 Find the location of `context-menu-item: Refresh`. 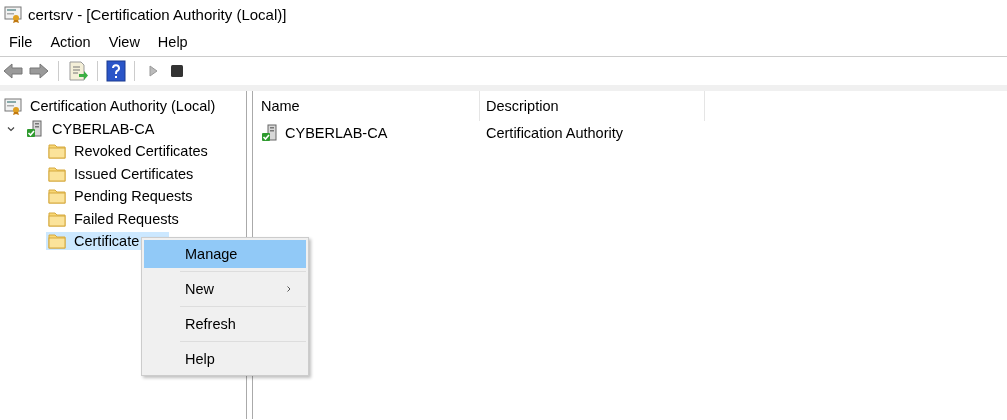

context-menu-item: Refresh is located at coordinates (225, 324).